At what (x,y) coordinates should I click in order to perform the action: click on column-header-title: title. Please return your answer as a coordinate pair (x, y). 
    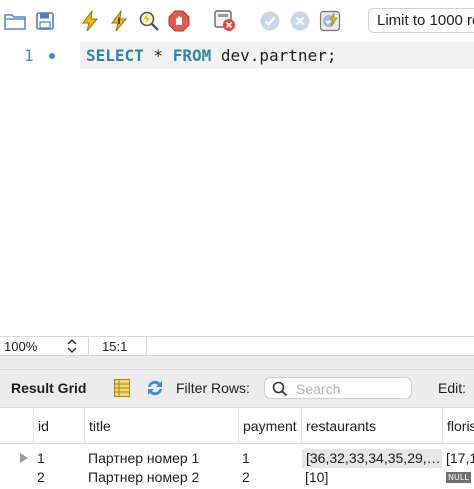
    Looking at the image, I should click on (161, 426).